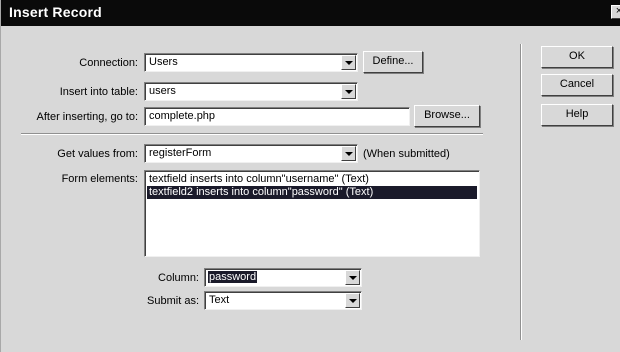 The width and height of the screenshot is (620, 352). What do you see at coordinates (97, 154) in the screenshot?
I see `get-values-label: Get values from:` at bounding box center [97, 154].